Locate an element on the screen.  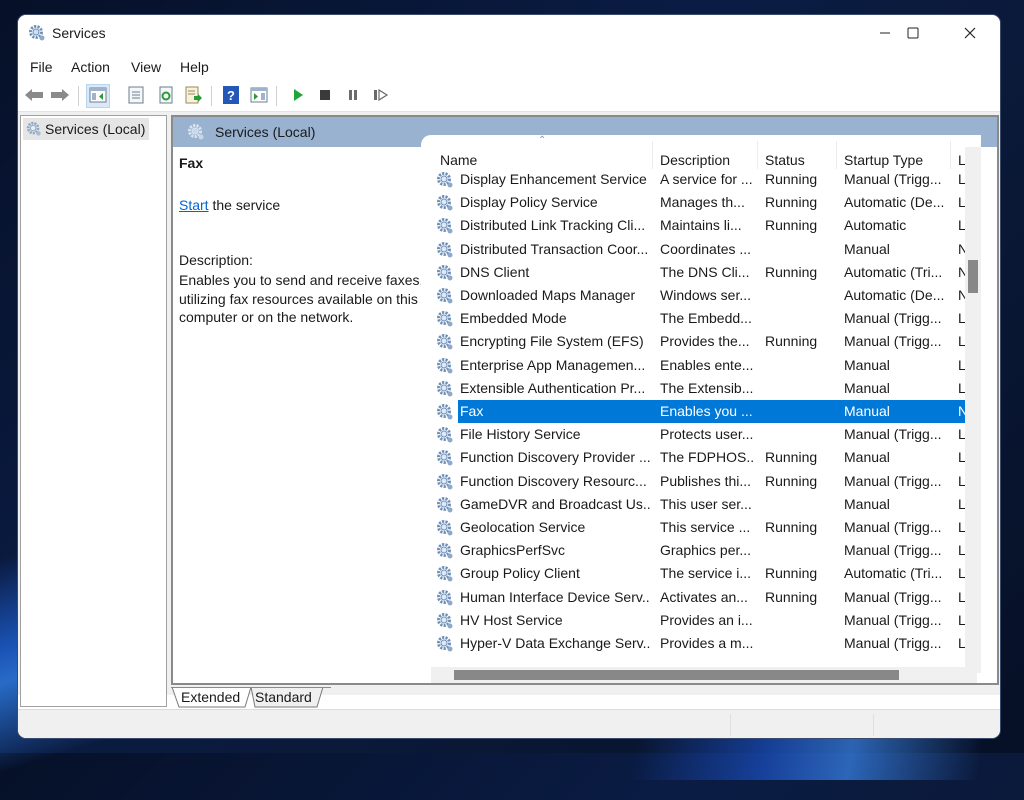
properties-button is located at coordinates (136, 96).